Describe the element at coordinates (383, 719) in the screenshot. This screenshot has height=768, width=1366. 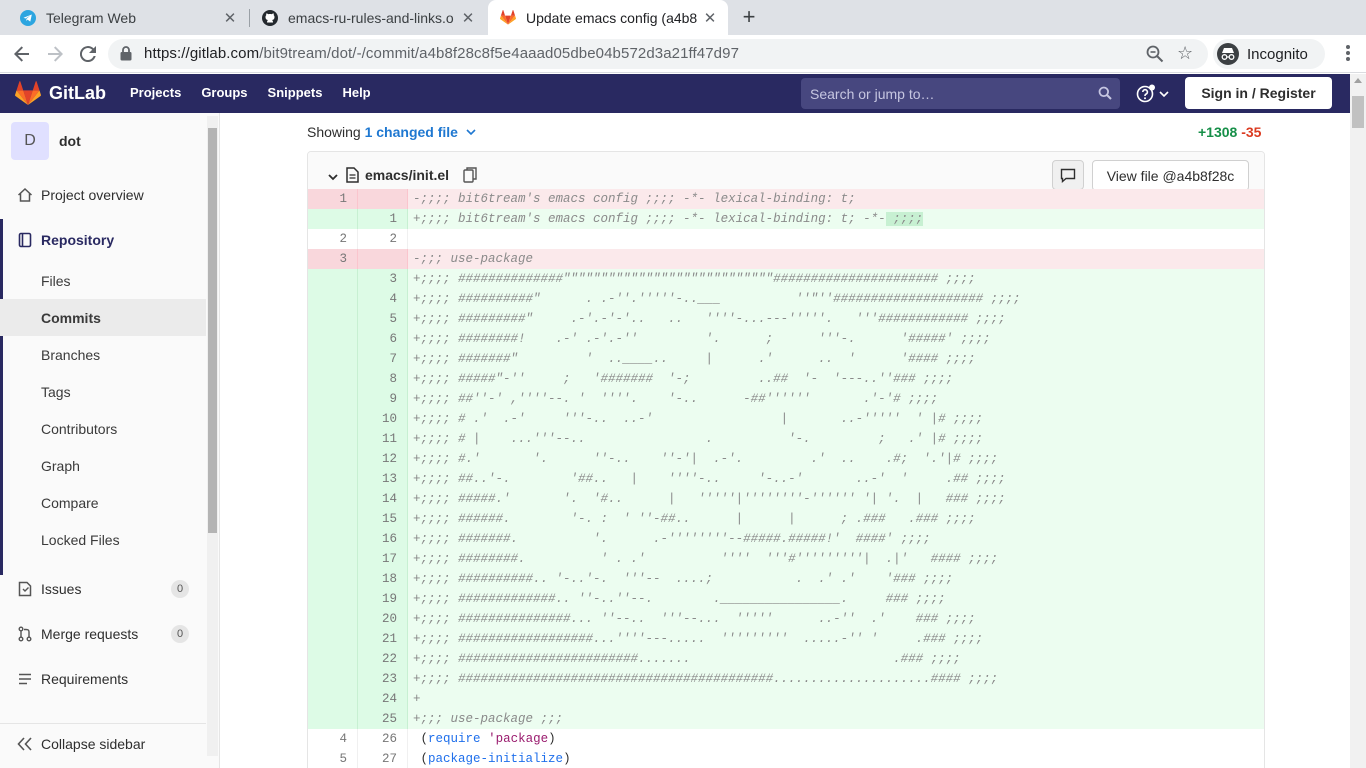
I see `new-line-number: 25` at that location.